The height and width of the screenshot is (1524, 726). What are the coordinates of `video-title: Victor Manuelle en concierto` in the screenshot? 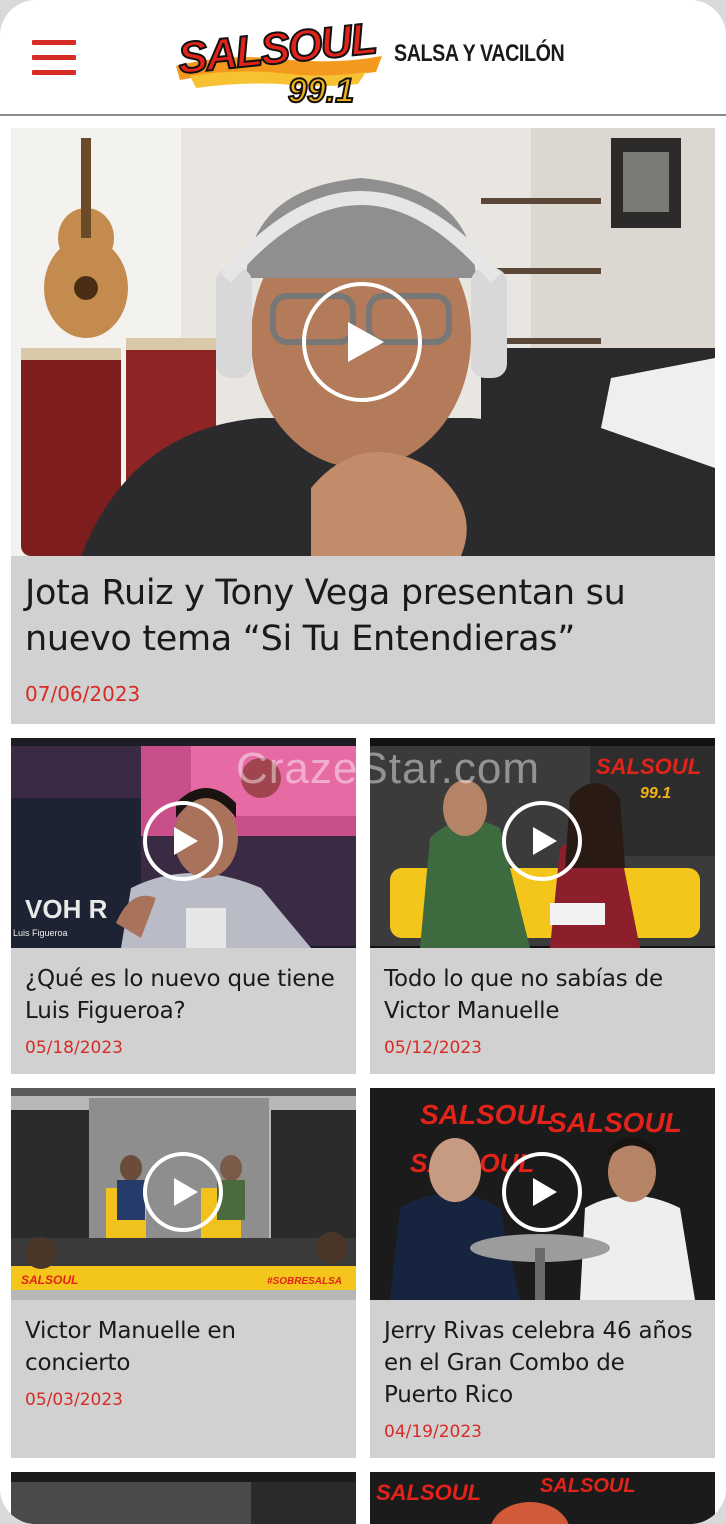 It's located at (185, 1347).